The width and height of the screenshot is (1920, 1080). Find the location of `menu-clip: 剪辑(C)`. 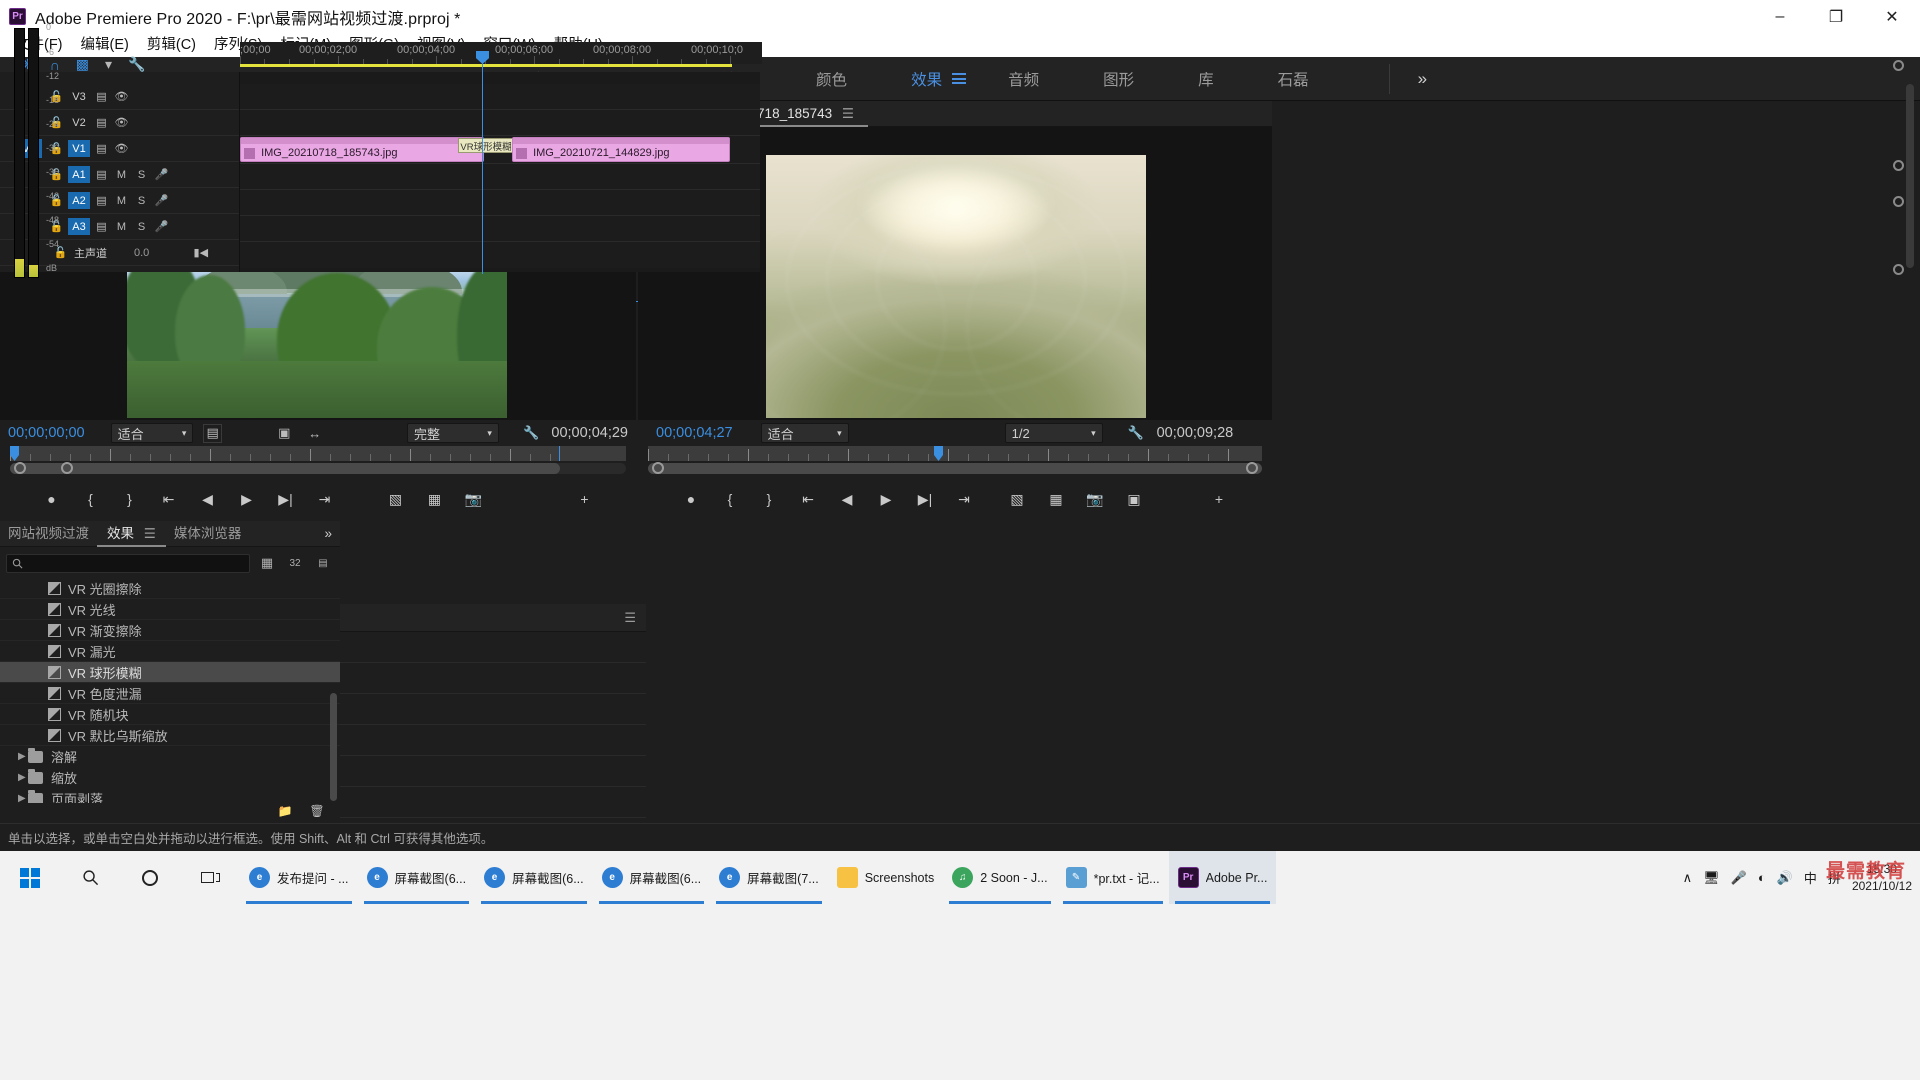

menu-clip: 剪辑(C) is located at coordinates (171, 45).